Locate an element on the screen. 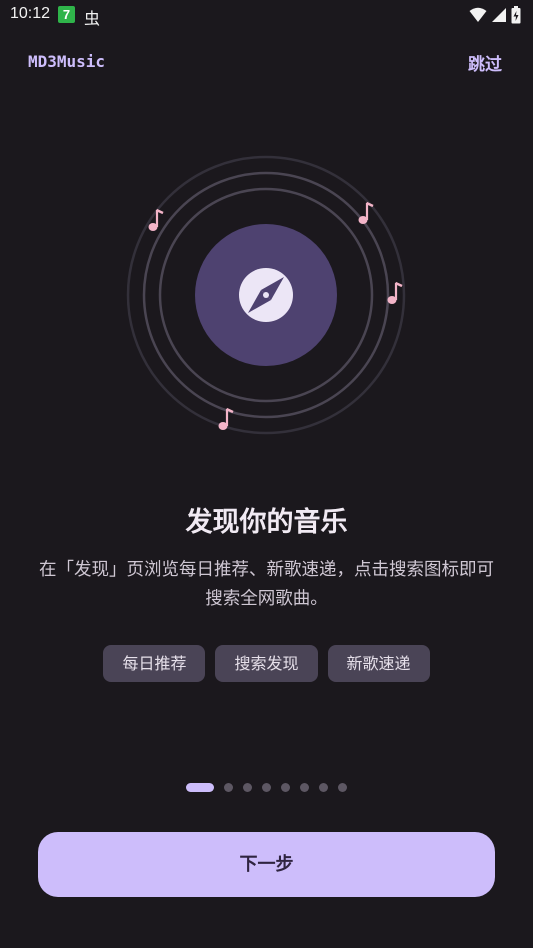 The width and height of the screenshot is (533, 948). chip-new-releases: 新歌速递 is located at coordinates (378, 663).